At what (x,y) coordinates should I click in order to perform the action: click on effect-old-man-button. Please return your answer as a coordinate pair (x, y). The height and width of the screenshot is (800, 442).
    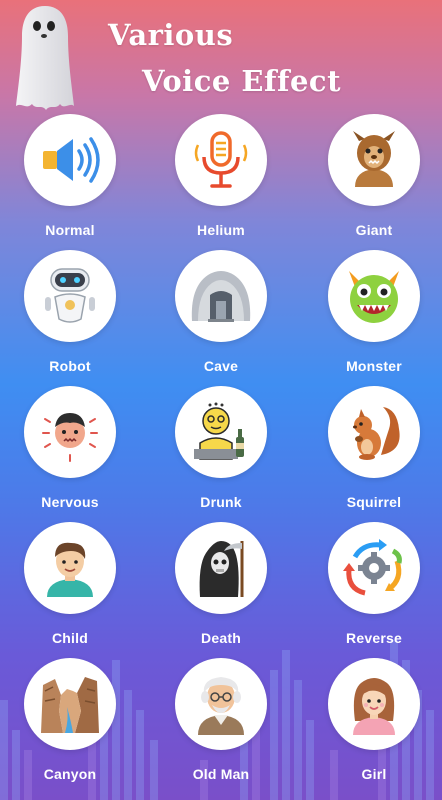
    Looking at the image, I should click on (221, 704).